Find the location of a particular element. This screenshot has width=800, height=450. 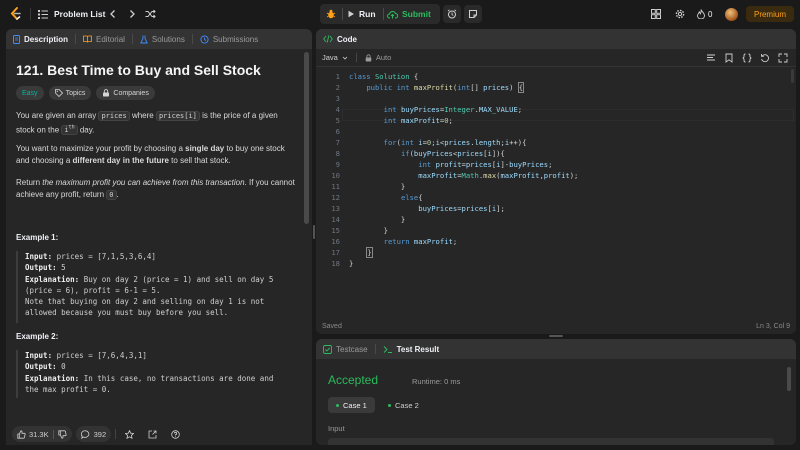

line-number: 1 is located at coordinates (337, 76).